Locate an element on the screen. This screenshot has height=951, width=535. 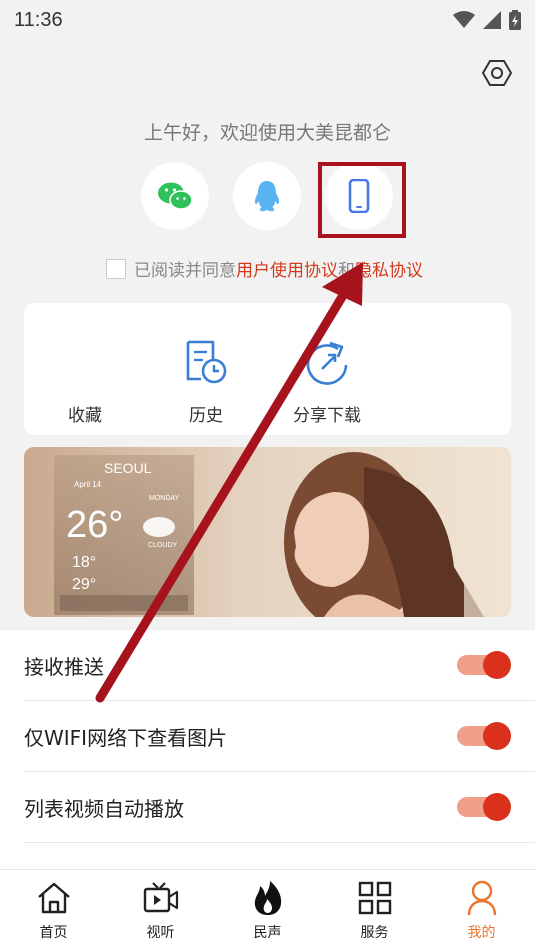
tab-services: 服务 is located at coordinates (374, 910).